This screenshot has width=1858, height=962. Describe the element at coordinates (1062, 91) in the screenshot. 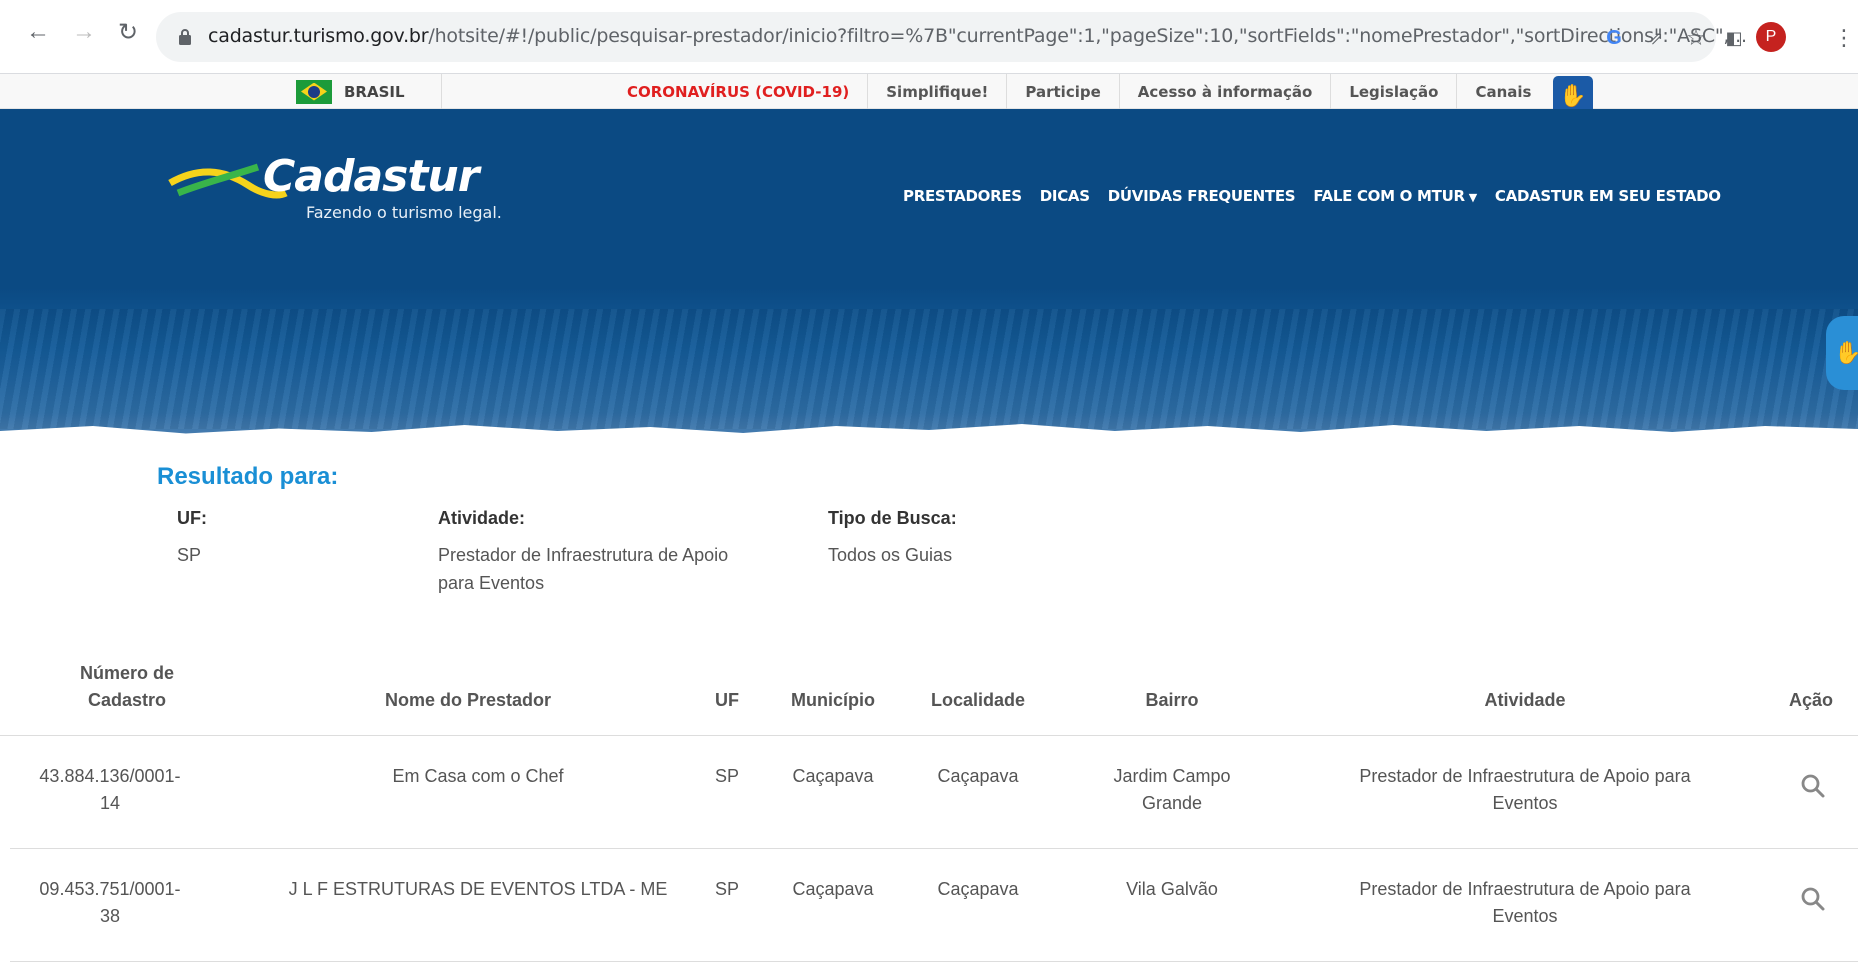

I see `gov-link-participe: Participe` at that location.